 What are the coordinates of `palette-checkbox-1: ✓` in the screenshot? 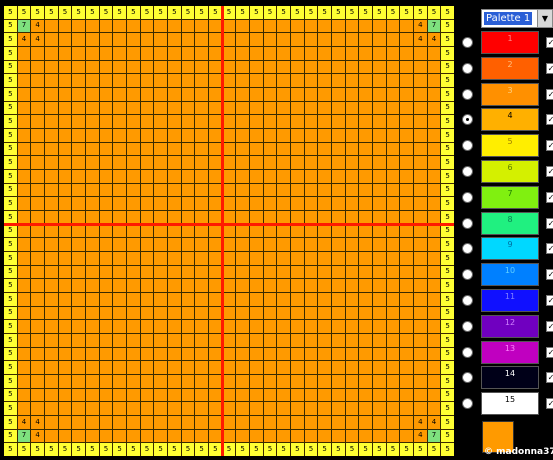 It's located at (549, 42).